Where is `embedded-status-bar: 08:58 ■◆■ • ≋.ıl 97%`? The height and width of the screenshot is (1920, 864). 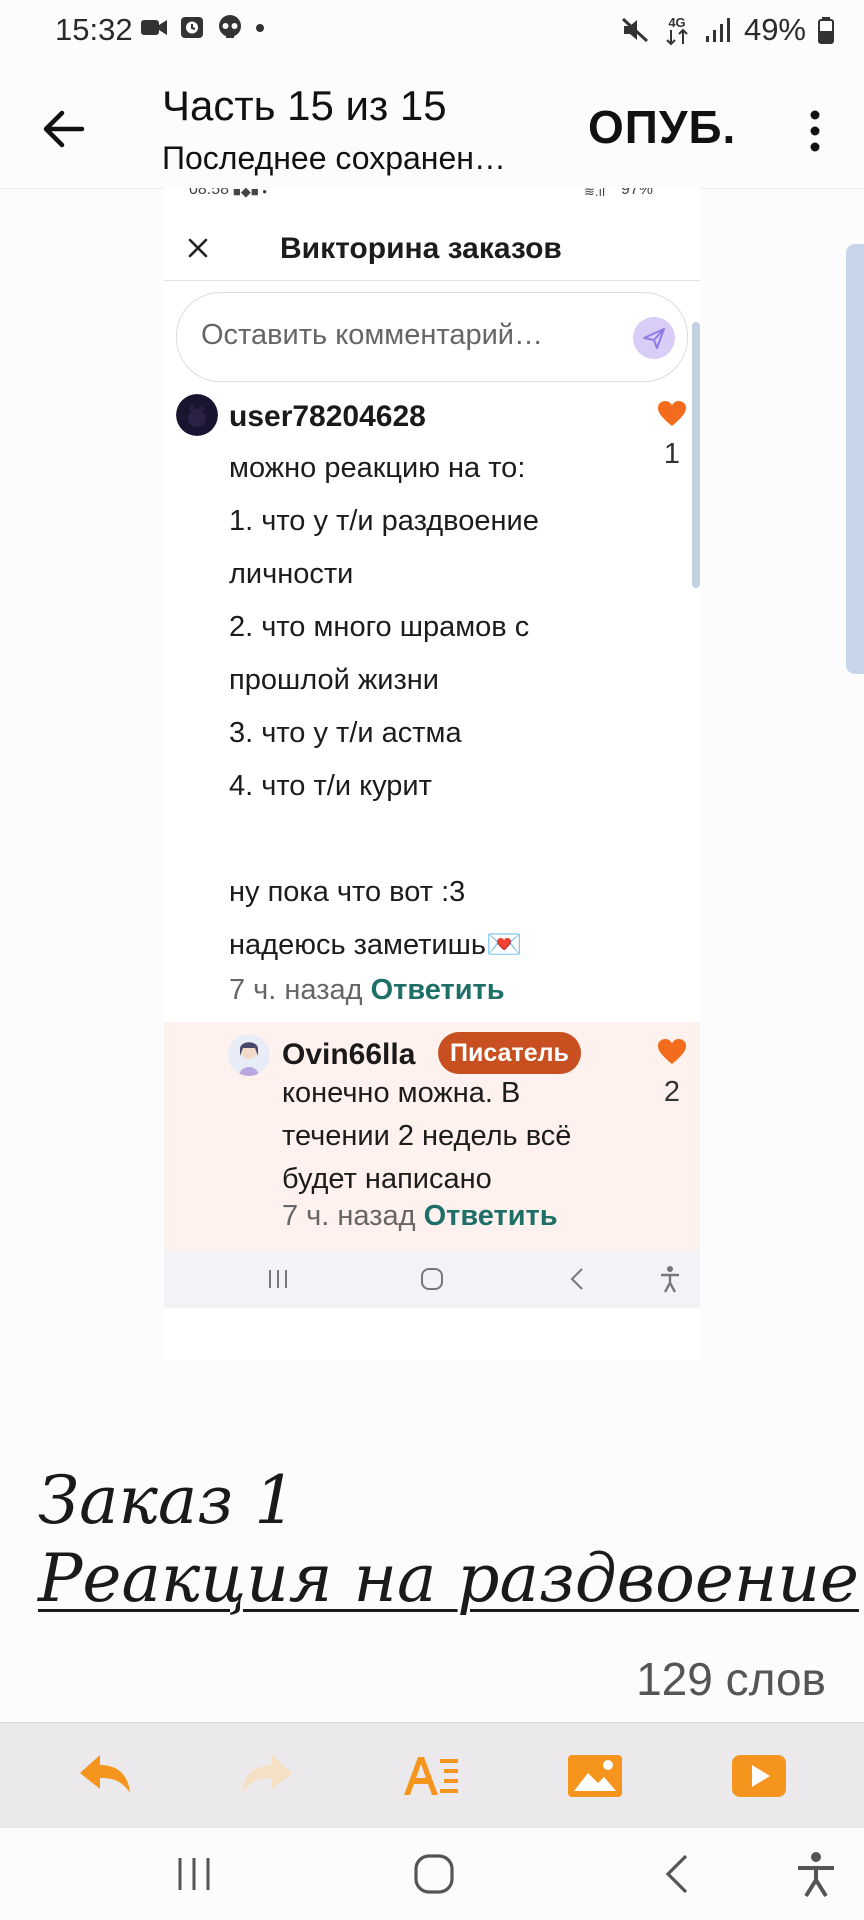
embedded-status-bar: 08:58 ■◆■ • ≋.ıl 97% is located at coordinates (439, 195).